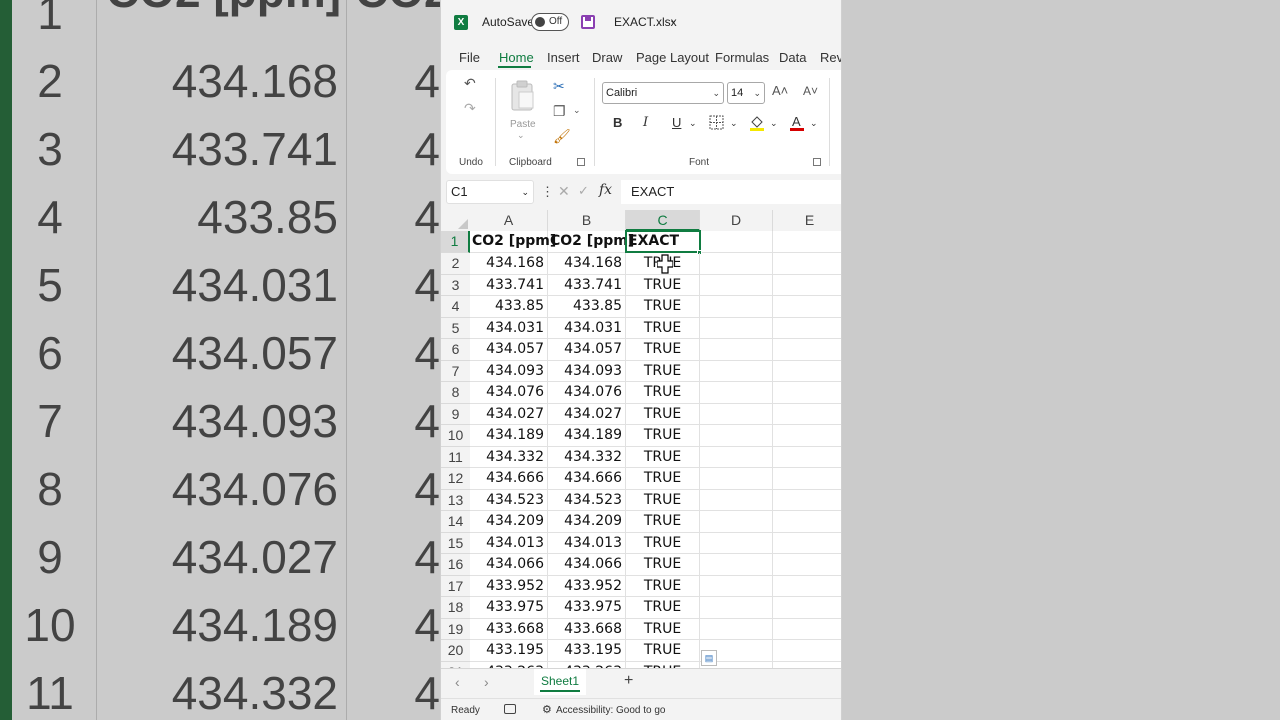 The image size is (1280, 720). Describe the element at coordinates (605, 190) in the screenshot. I see `insert-function-icon: fx` at that location.